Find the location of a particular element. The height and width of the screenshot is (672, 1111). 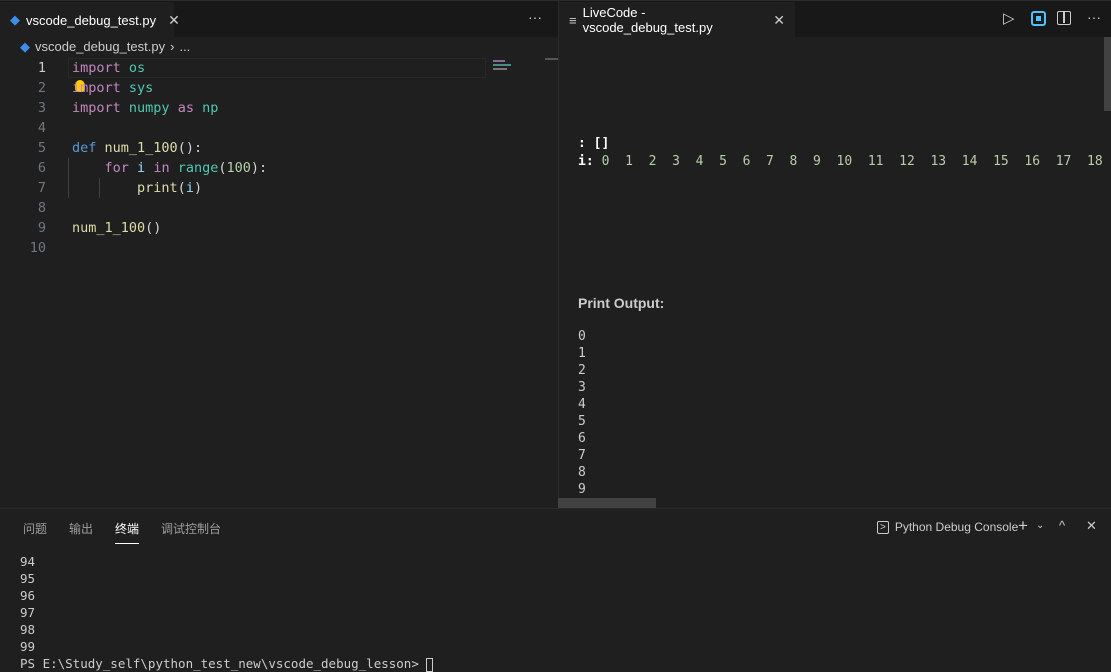

tab-livecode: ≡ LiveCode - vscode_debug_test.py ✕ is located at coordinates (677, 20).